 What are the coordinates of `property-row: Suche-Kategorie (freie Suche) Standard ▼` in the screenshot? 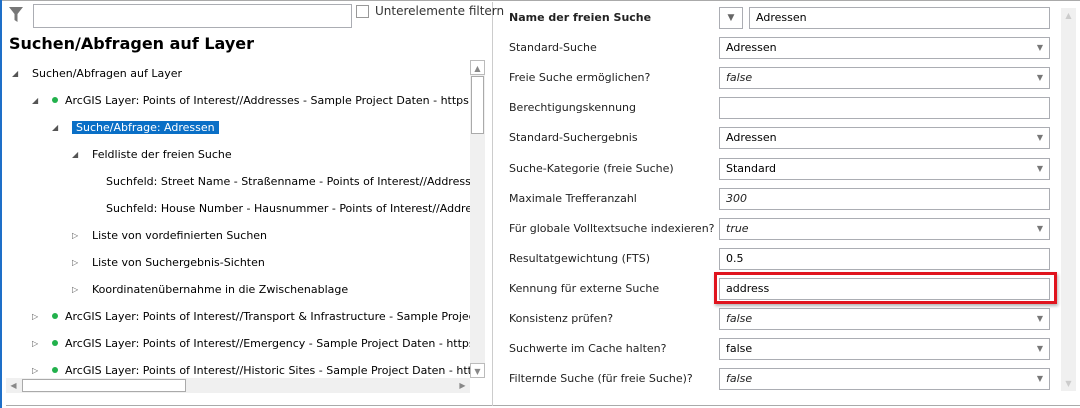 It's located at (781, 168).